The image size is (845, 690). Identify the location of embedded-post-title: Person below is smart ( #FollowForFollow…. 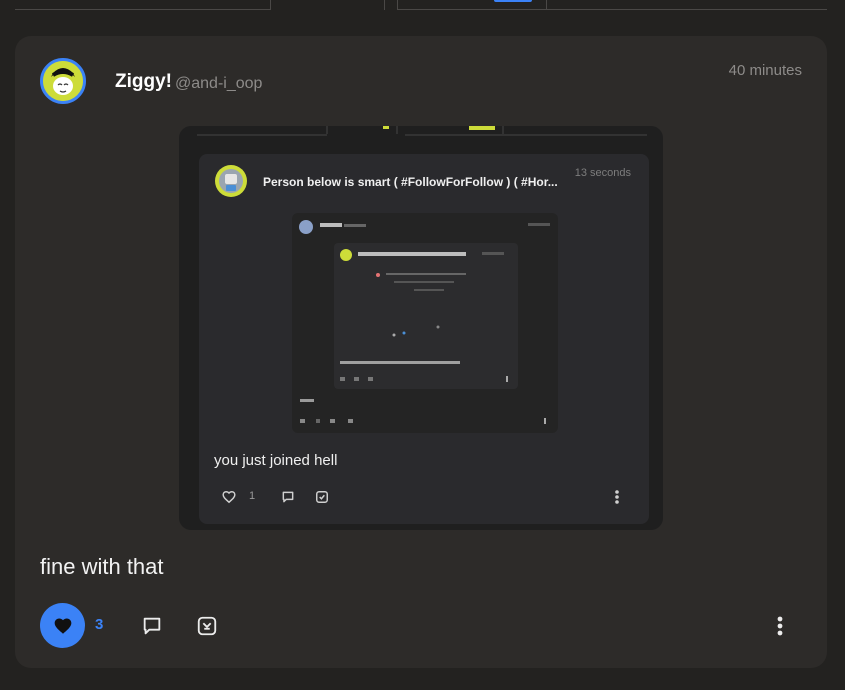
(410, 182).